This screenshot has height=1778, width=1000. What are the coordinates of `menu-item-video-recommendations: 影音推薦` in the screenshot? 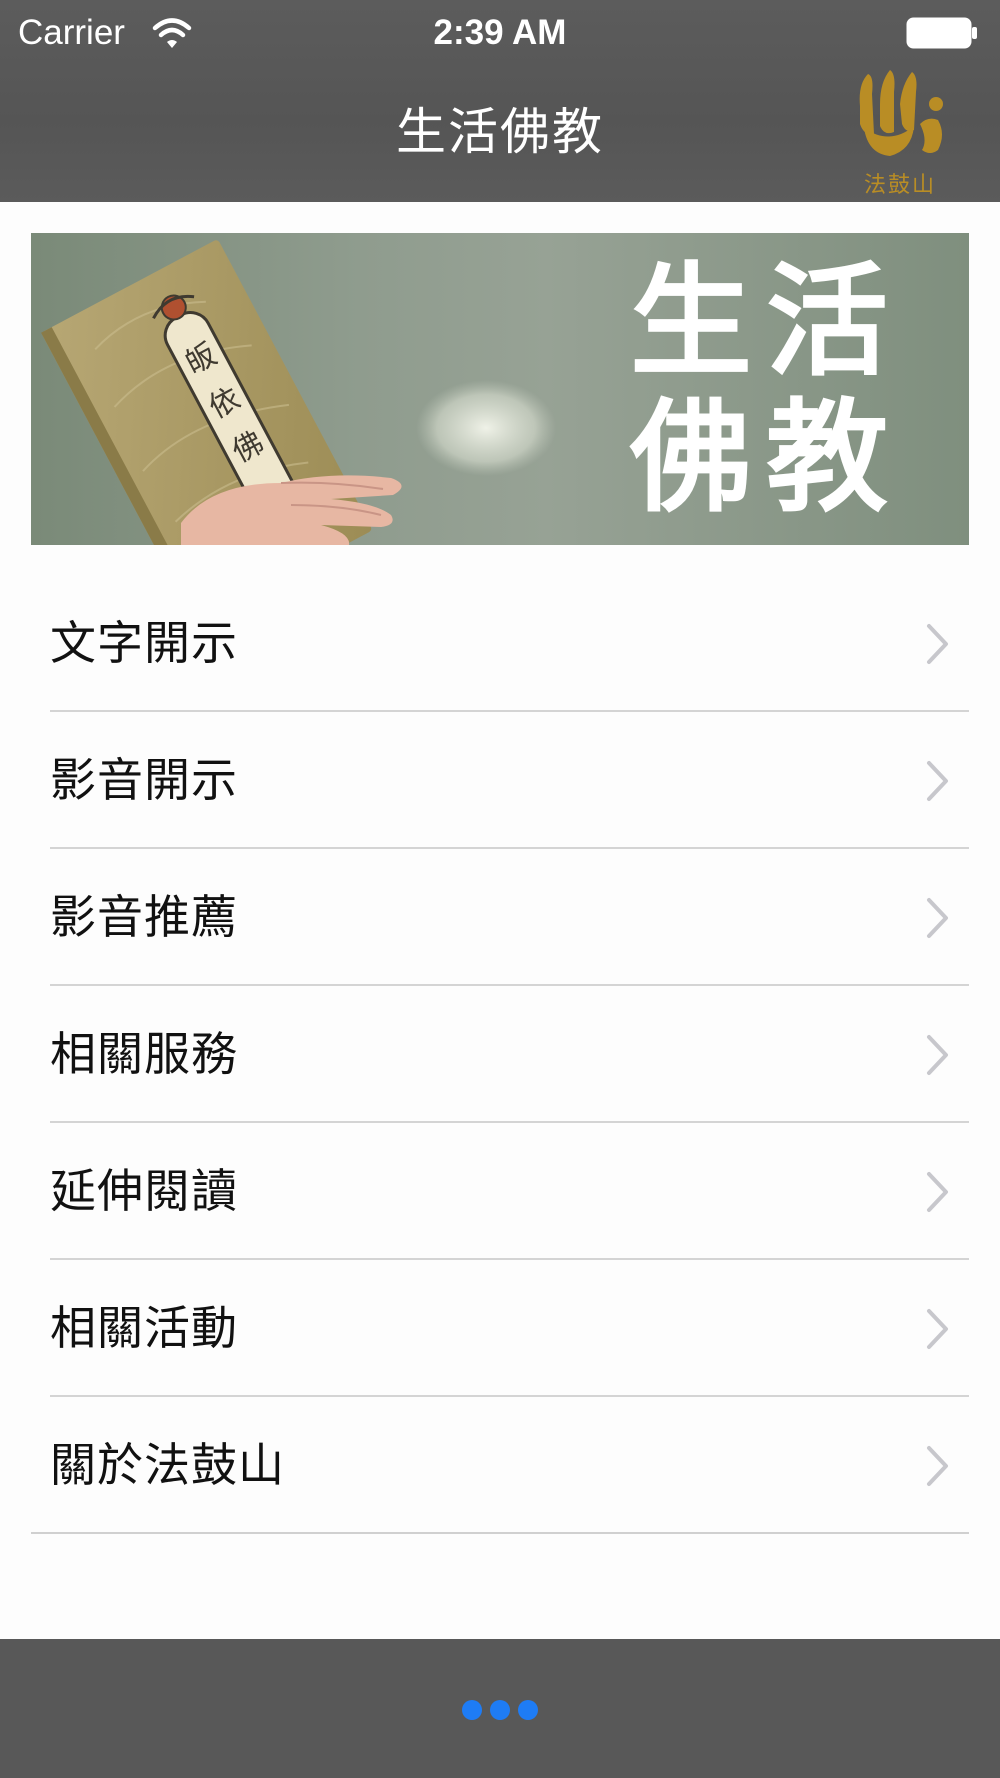 It's located at (500, 917).